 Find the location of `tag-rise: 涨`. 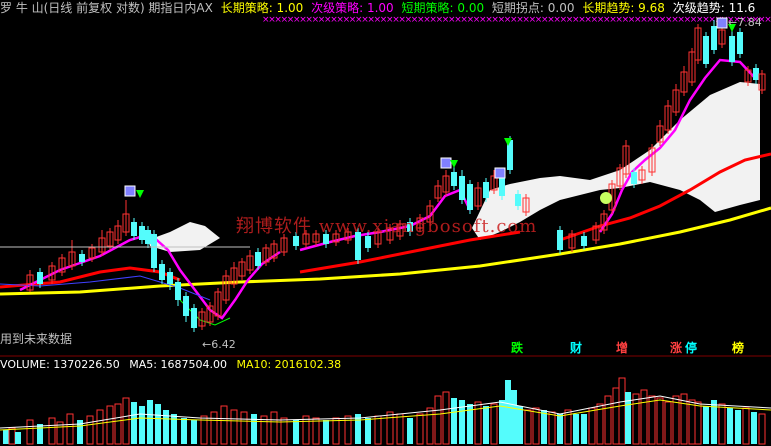

tag-rise: 涨 is located at coordinates (676, 348).